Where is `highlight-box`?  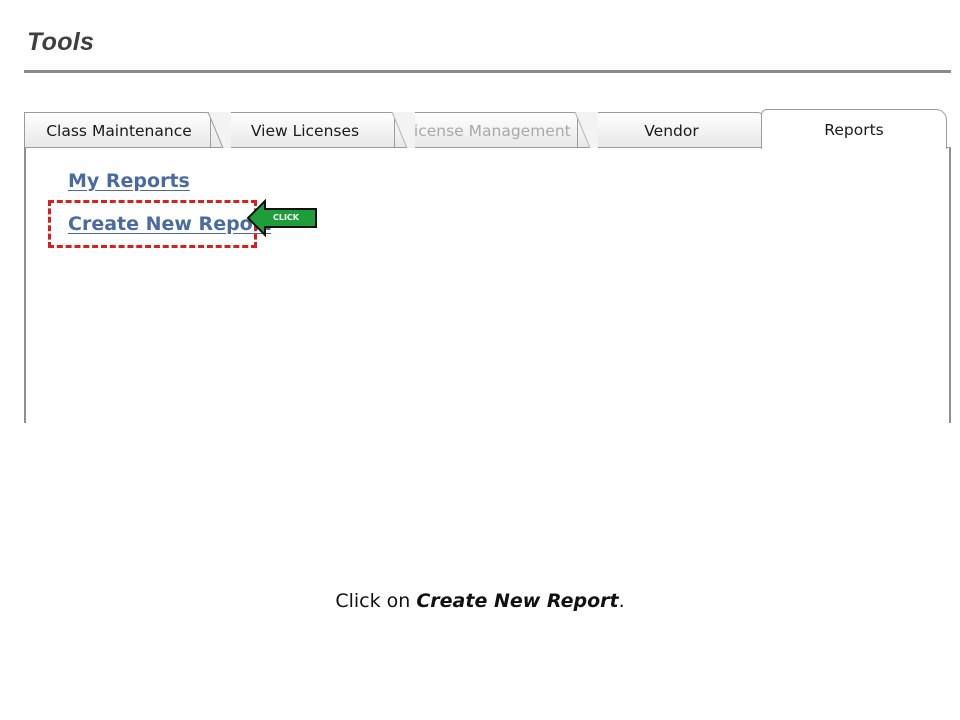
highlight-box is located at coordinates (152, 224).